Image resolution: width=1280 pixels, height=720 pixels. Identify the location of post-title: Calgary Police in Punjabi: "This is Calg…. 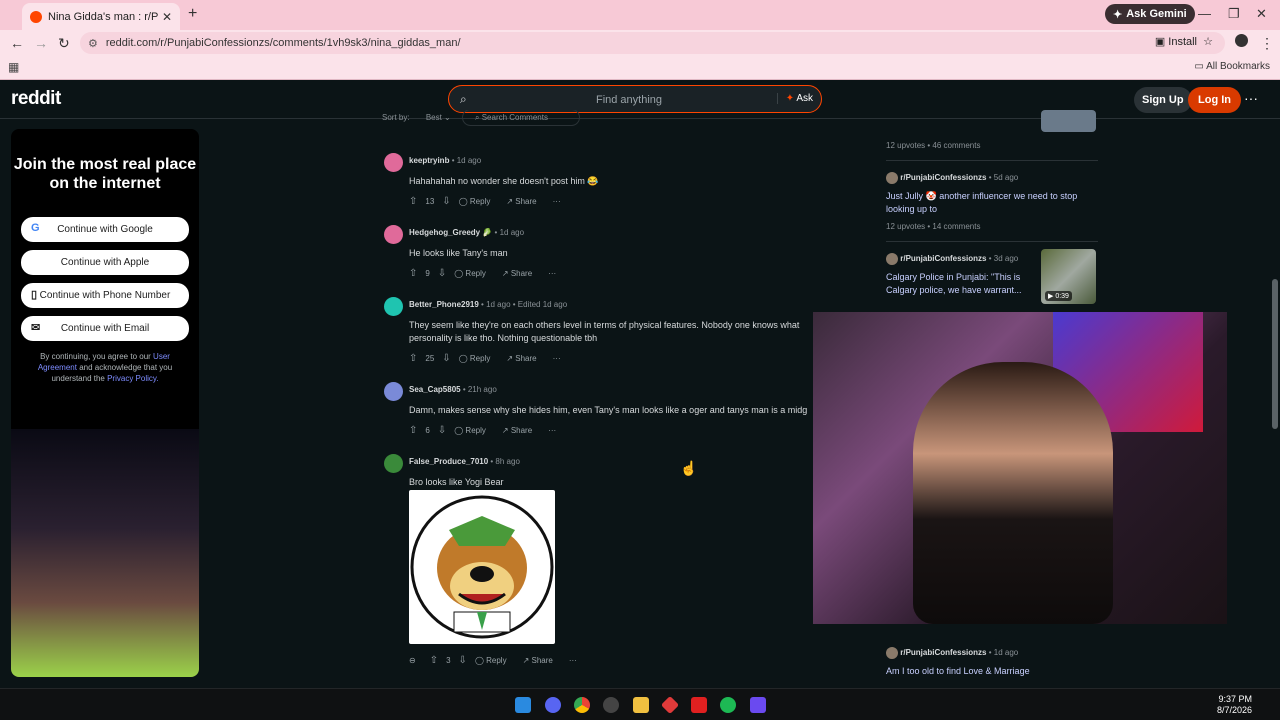
(960, 284).